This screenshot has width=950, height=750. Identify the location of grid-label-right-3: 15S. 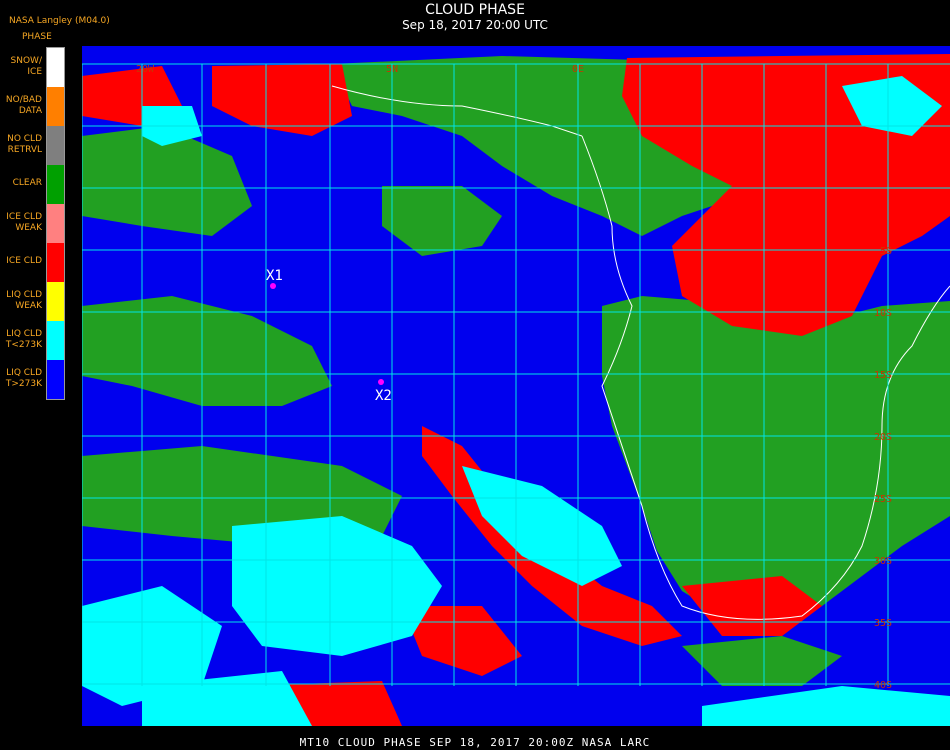
(883, 375).